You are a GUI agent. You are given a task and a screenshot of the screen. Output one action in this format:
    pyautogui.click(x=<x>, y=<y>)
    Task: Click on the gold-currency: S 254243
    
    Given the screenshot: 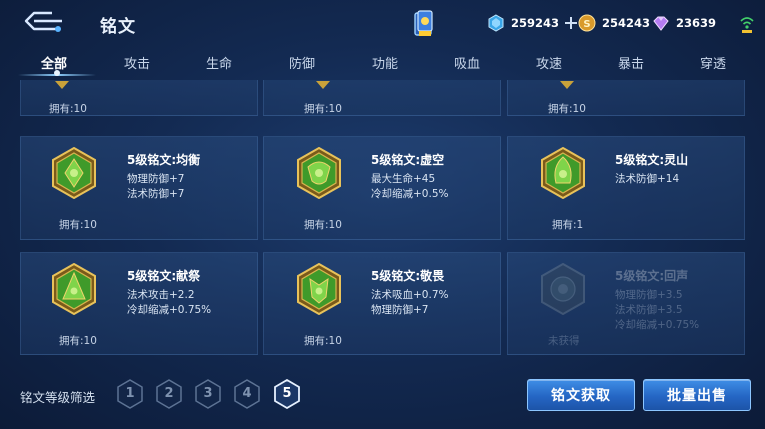 What is the action you would take?
    pyautogui.click(x=614, y=23)
    